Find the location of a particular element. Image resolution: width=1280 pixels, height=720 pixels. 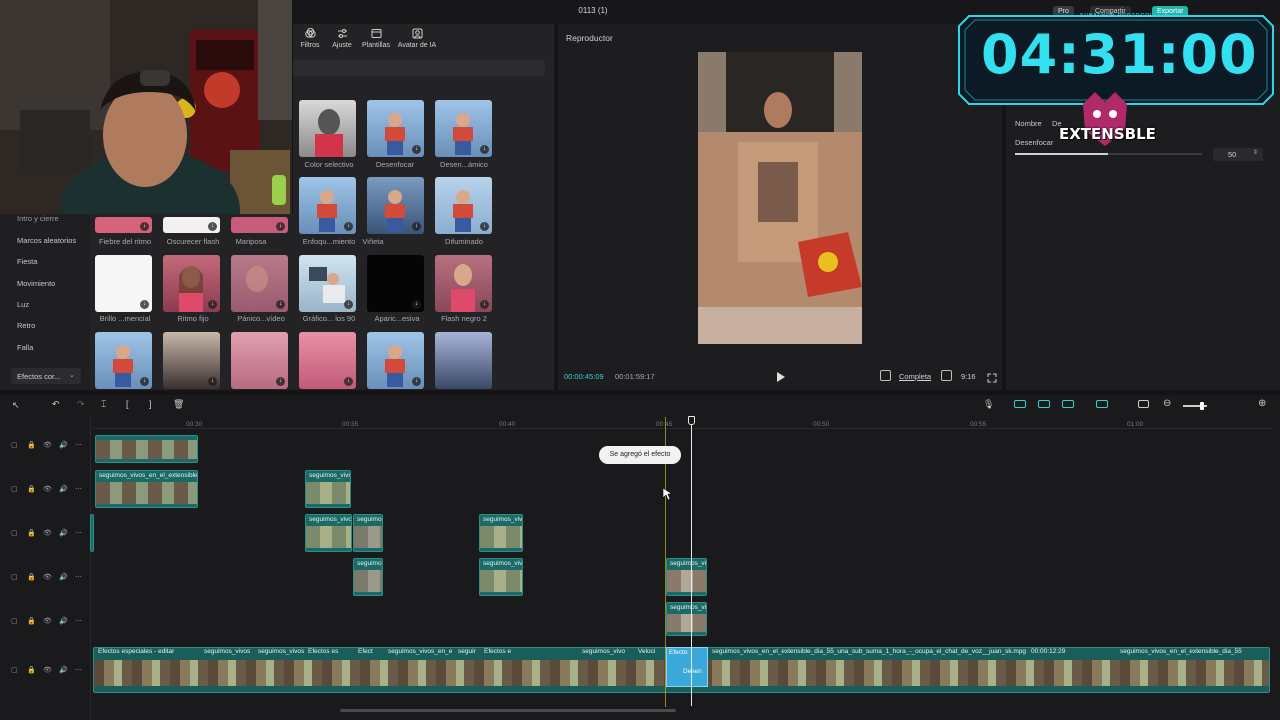

category-falla: Falla is located at coordinates (25, 347).